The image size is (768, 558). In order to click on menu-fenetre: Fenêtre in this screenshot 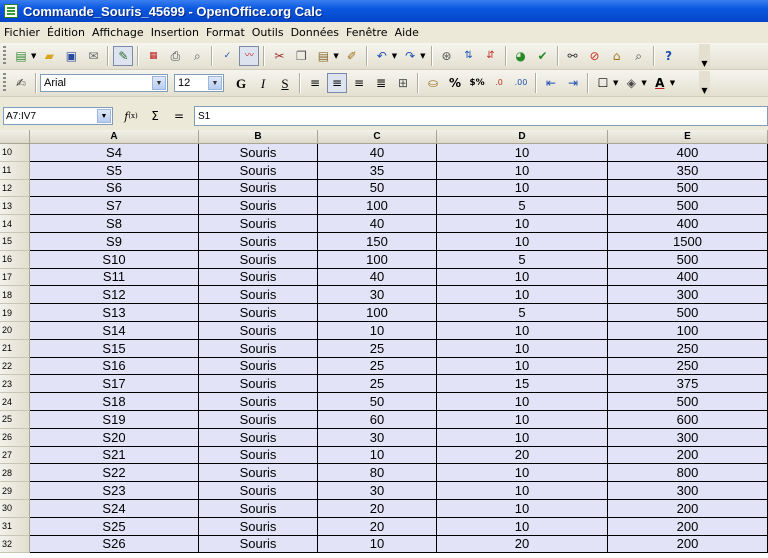, I will do `click(368, 32)`.